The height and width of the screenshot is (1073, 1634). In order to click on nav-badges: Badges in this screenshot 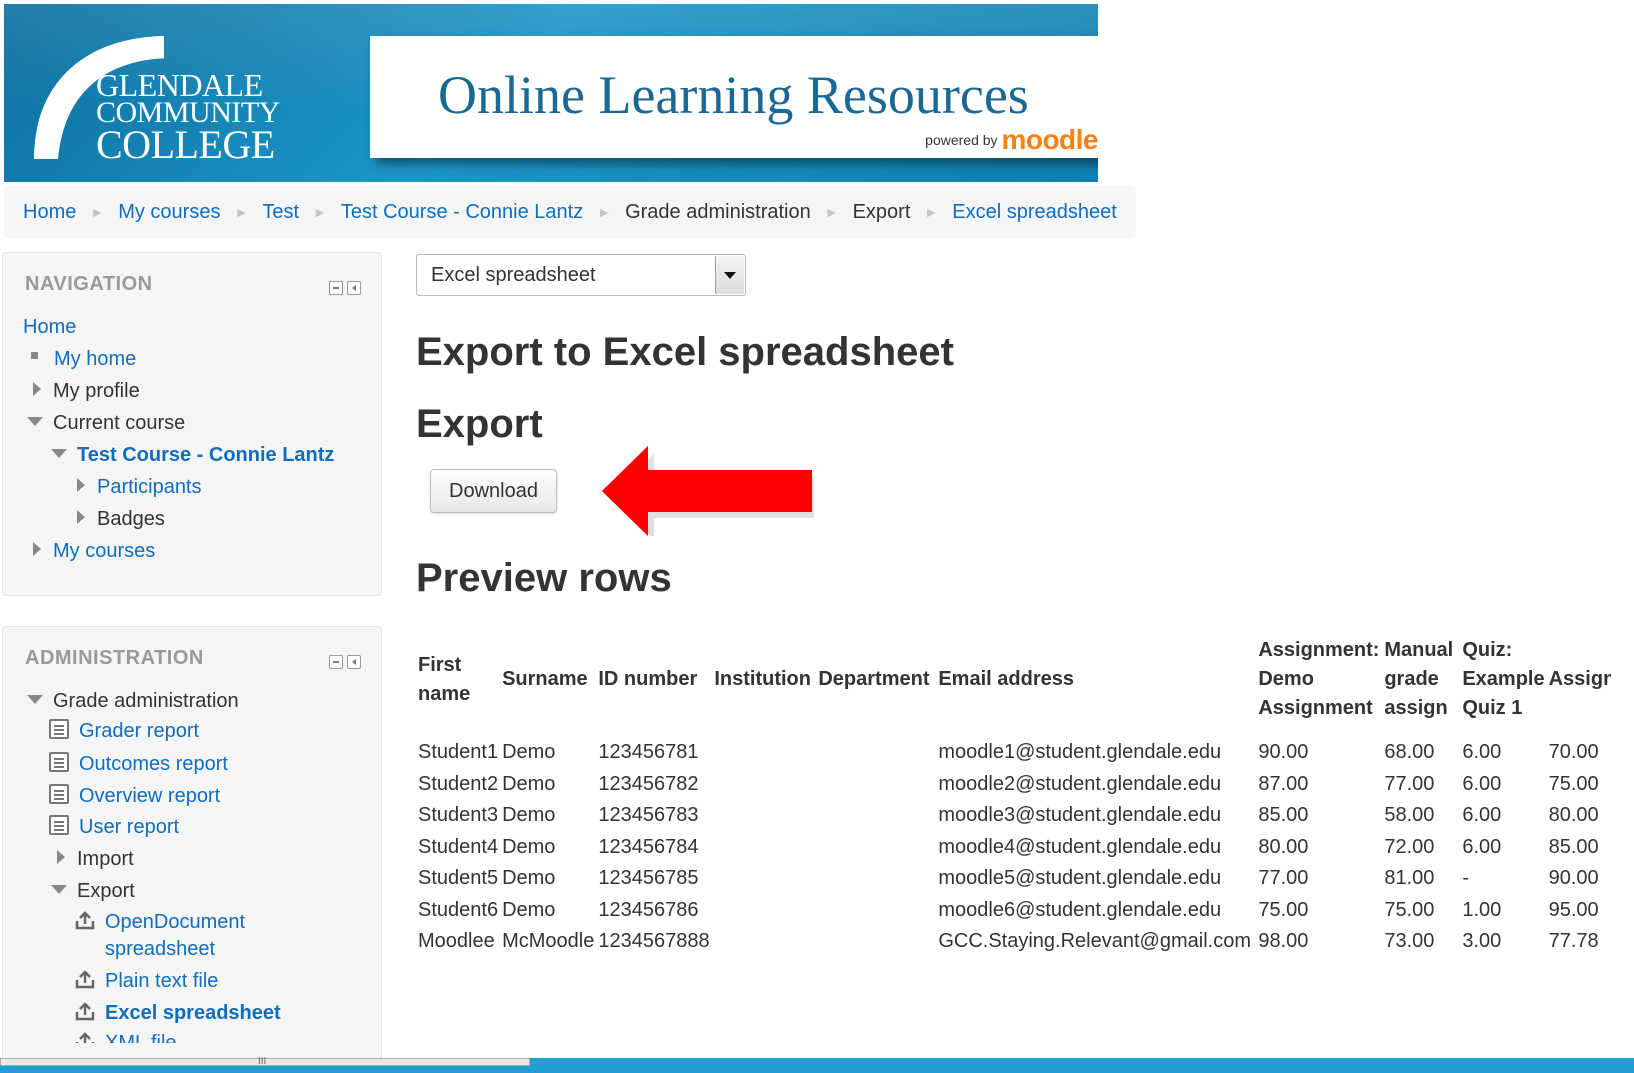, I will do `click(121, 519)`.